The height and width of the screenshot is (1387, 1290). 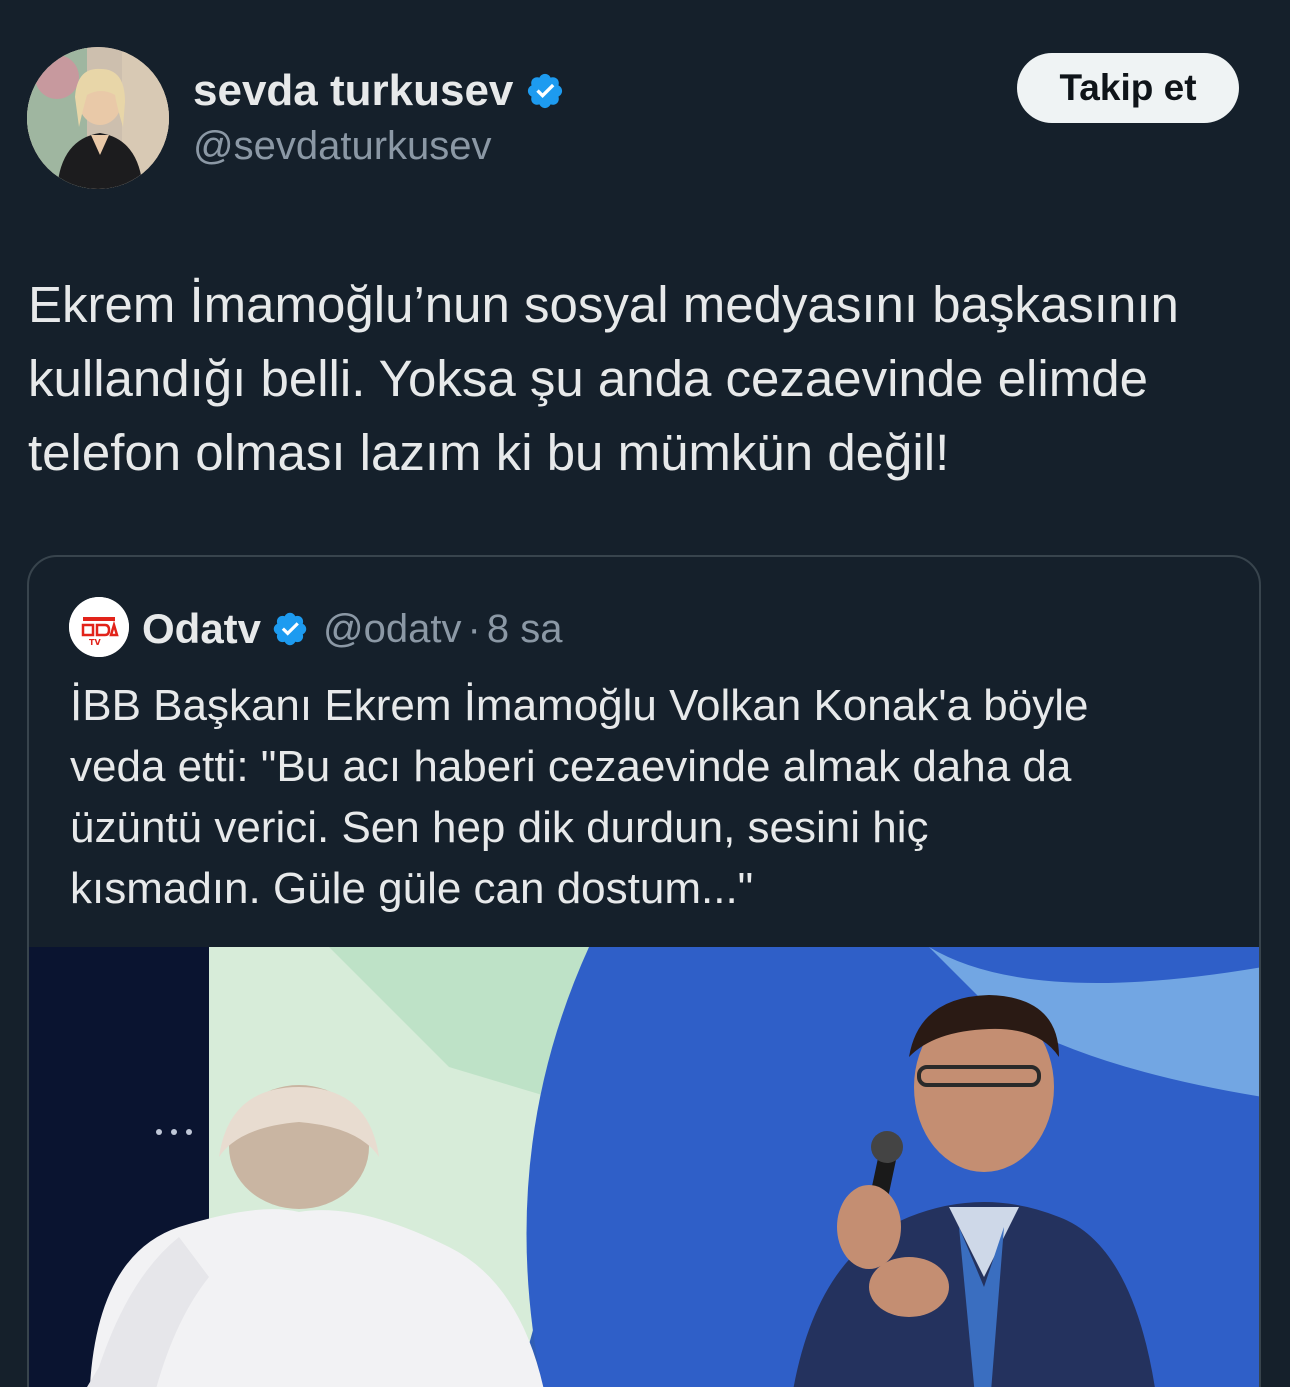 What do you see at coordinates (353, 91) in the screenshot?
I see `author-name: sevda turkusev` at bounding box center [353, 91].